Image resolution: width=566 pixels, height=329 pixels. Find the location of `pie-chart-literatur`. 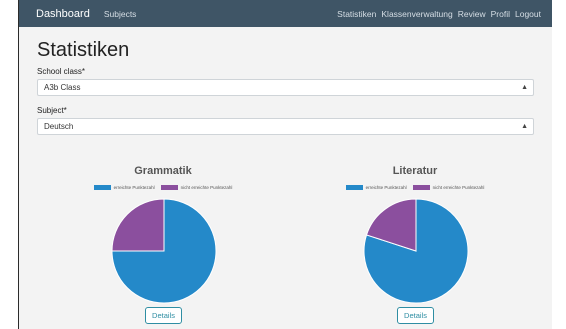

pie-chart-literatur is located at coordinates (416, 251).